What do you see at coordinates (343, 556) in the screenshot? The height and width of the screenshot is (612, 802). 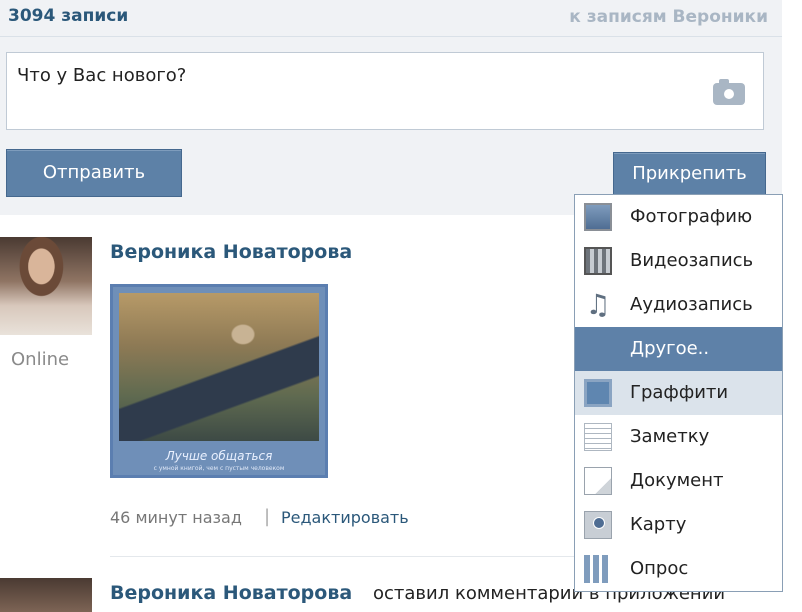 I see `post-divider` at bounding box center [343, 556].